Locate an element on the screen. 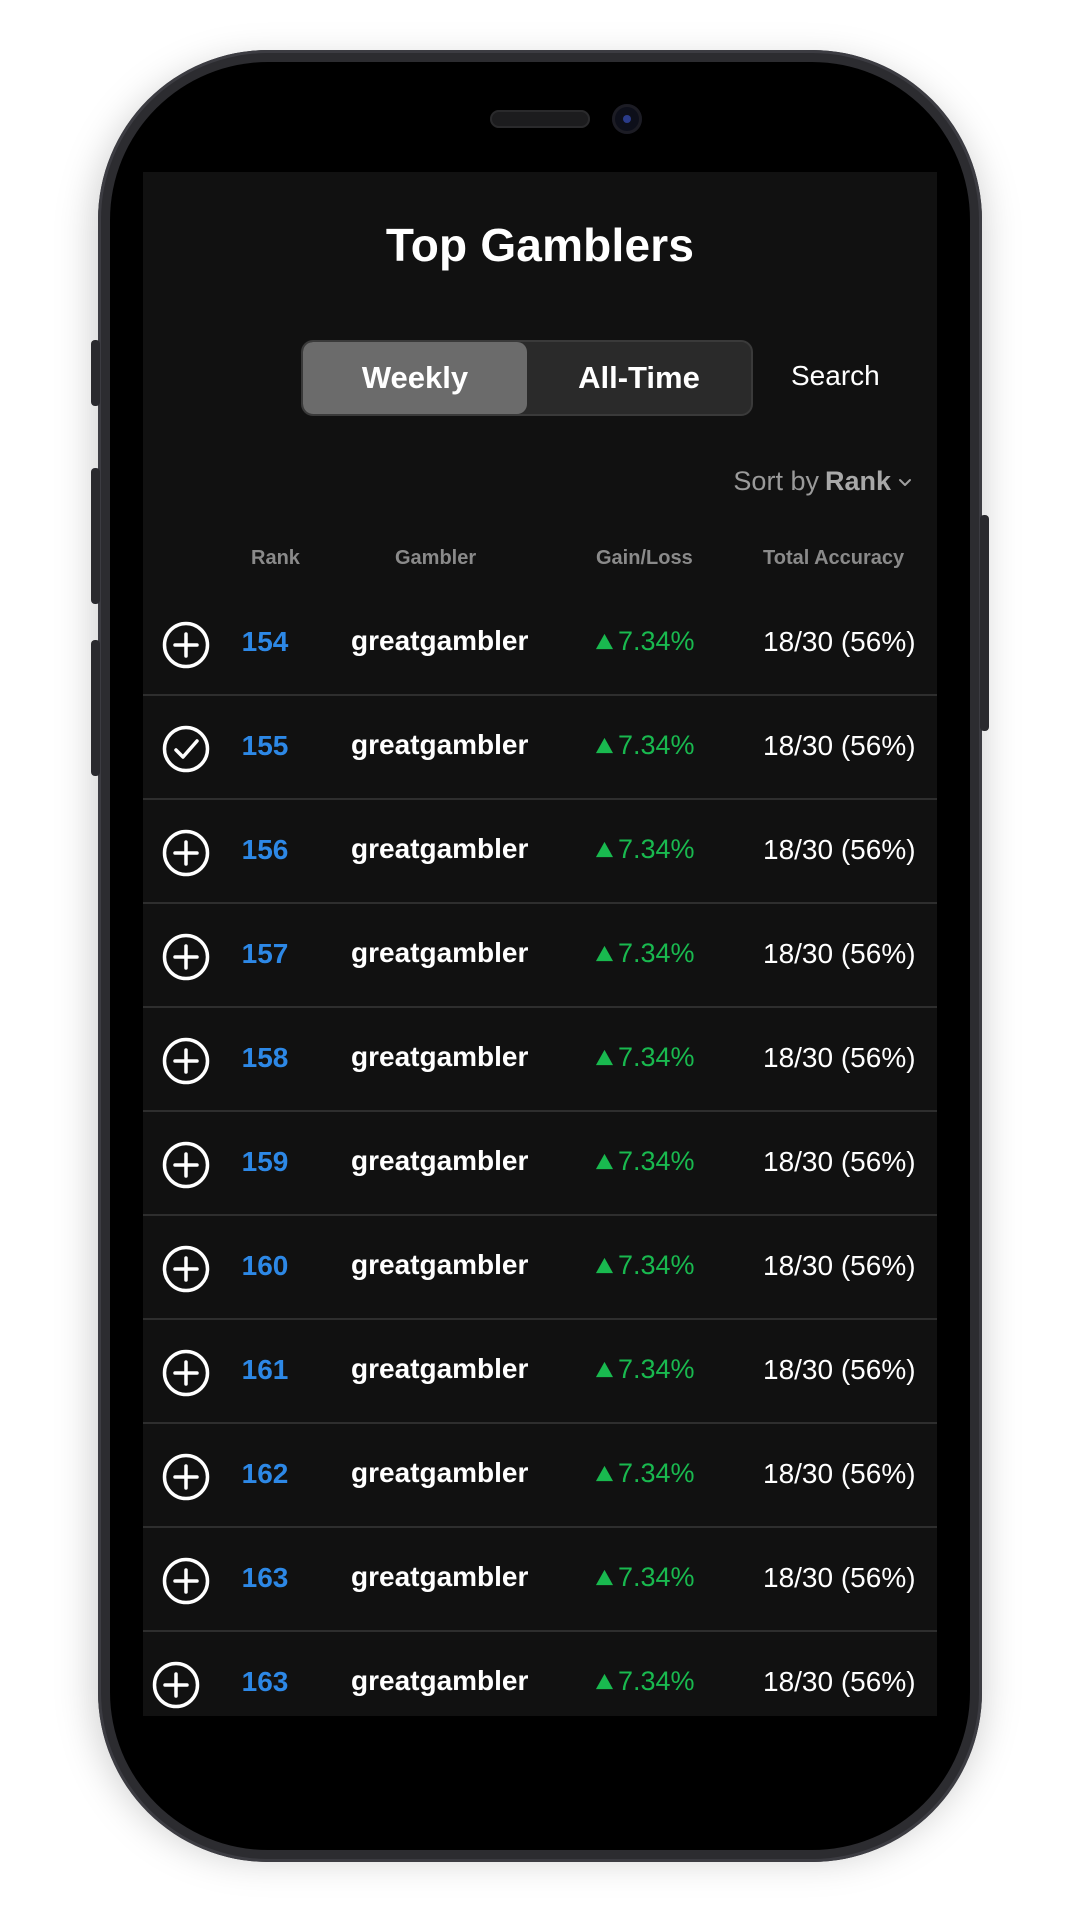 The width and height of the screenshot is (1080, 1913). rank-value: 156 is located at coordinates (265, 850).